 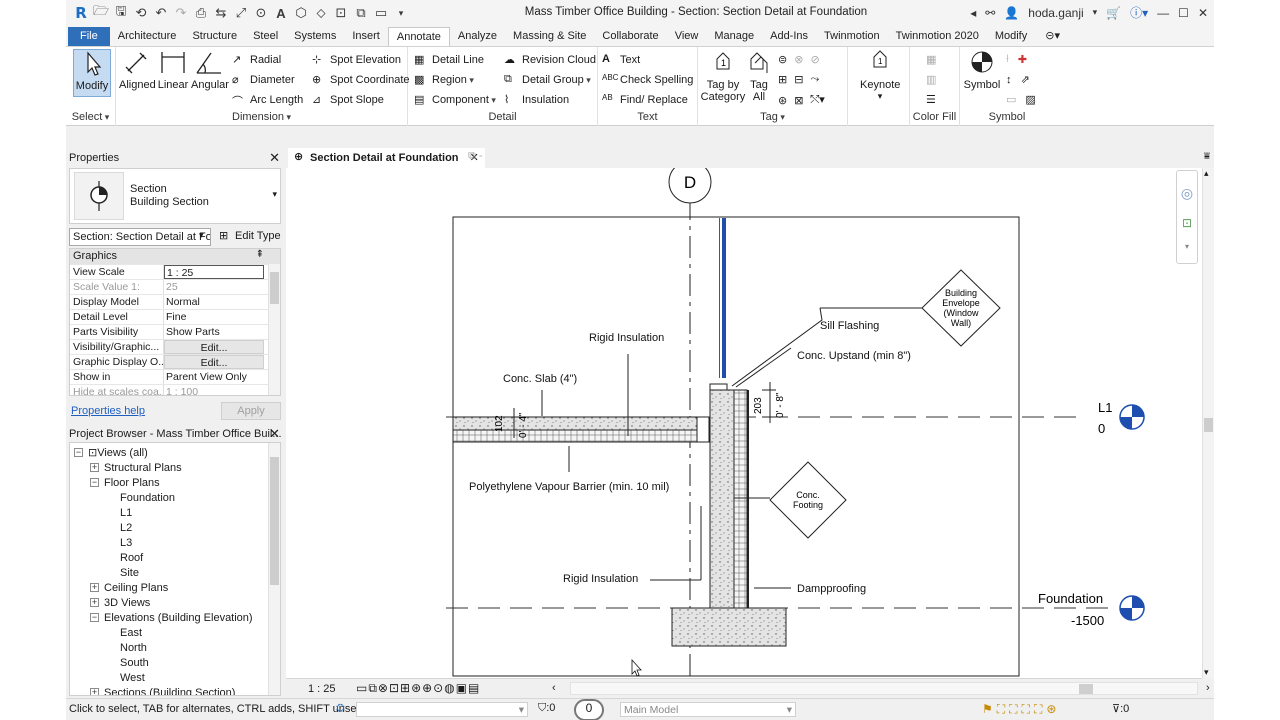 I want to click on design-options-icon: 0, so click(x=589, y=709).